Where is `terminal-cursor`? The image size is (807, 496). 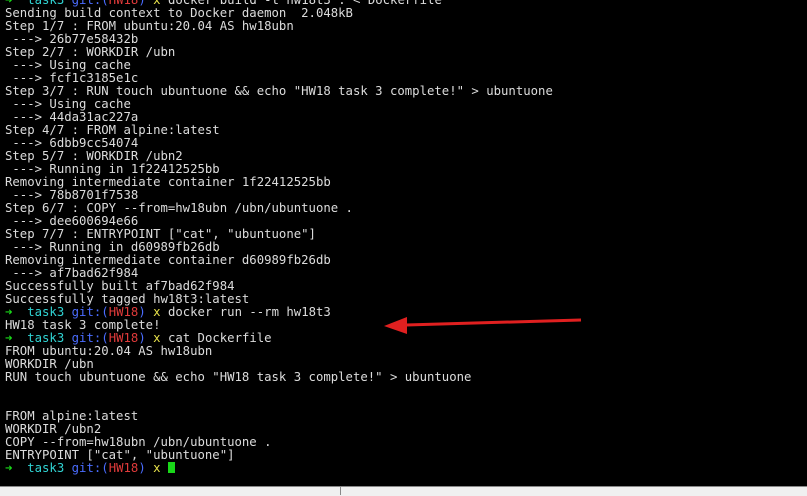
terminal-cursor is located at coordinates (171, 467).